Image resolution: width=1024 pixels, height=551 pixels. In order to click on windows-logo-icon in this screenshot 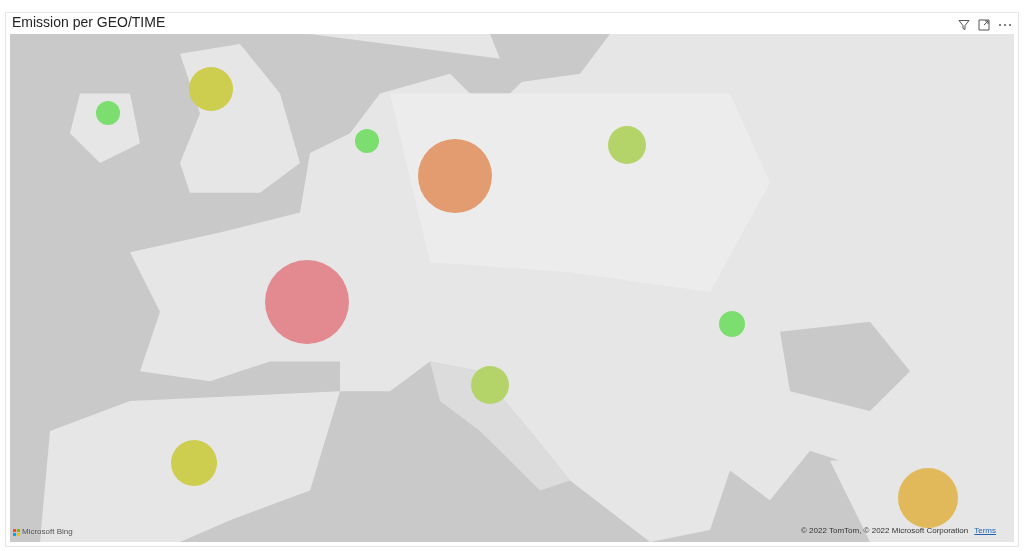, I will do `click(16, 532)`.